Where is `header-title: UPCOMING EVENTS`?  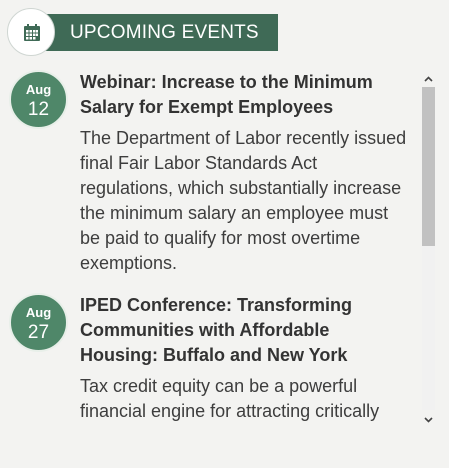 header-title: UPCOMING EVENTS is located at coordinates (164, 32).